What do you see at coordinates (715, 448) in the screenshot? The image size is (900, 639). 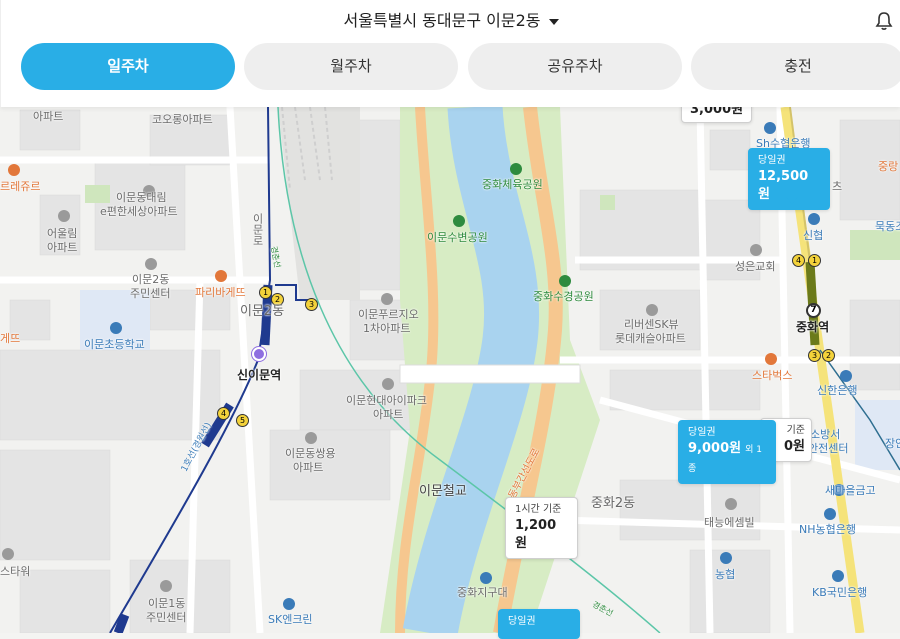 I see `parking-price: 9,000원` at bounding box center [715, 448].